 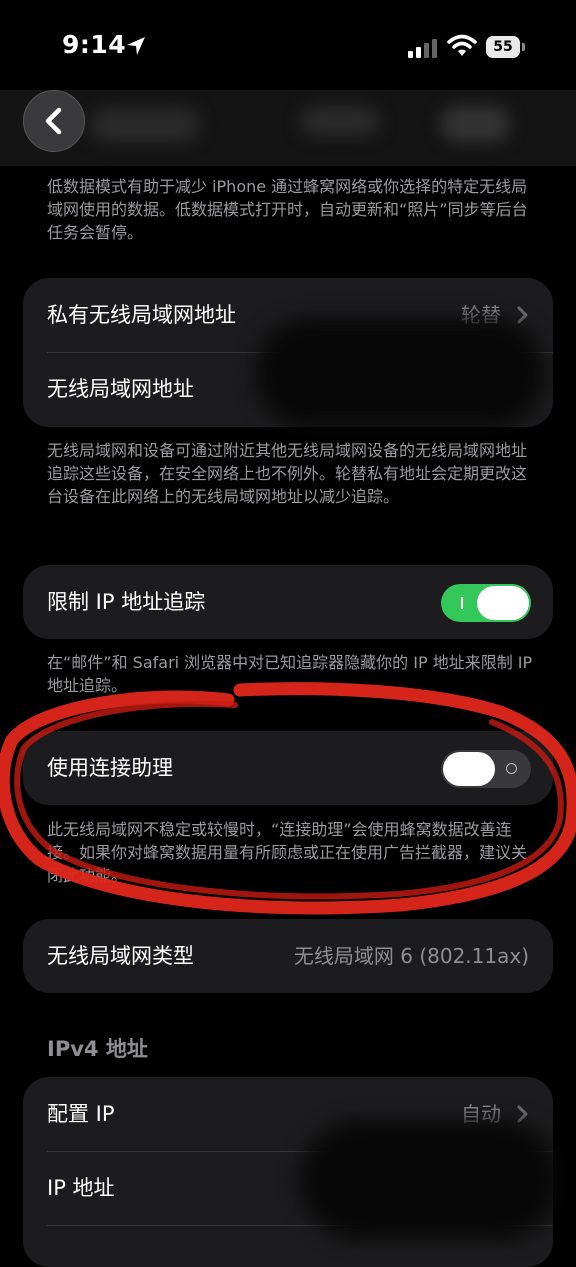 I want to click on connection-assistant-toggle, so click(x=486, y=769).